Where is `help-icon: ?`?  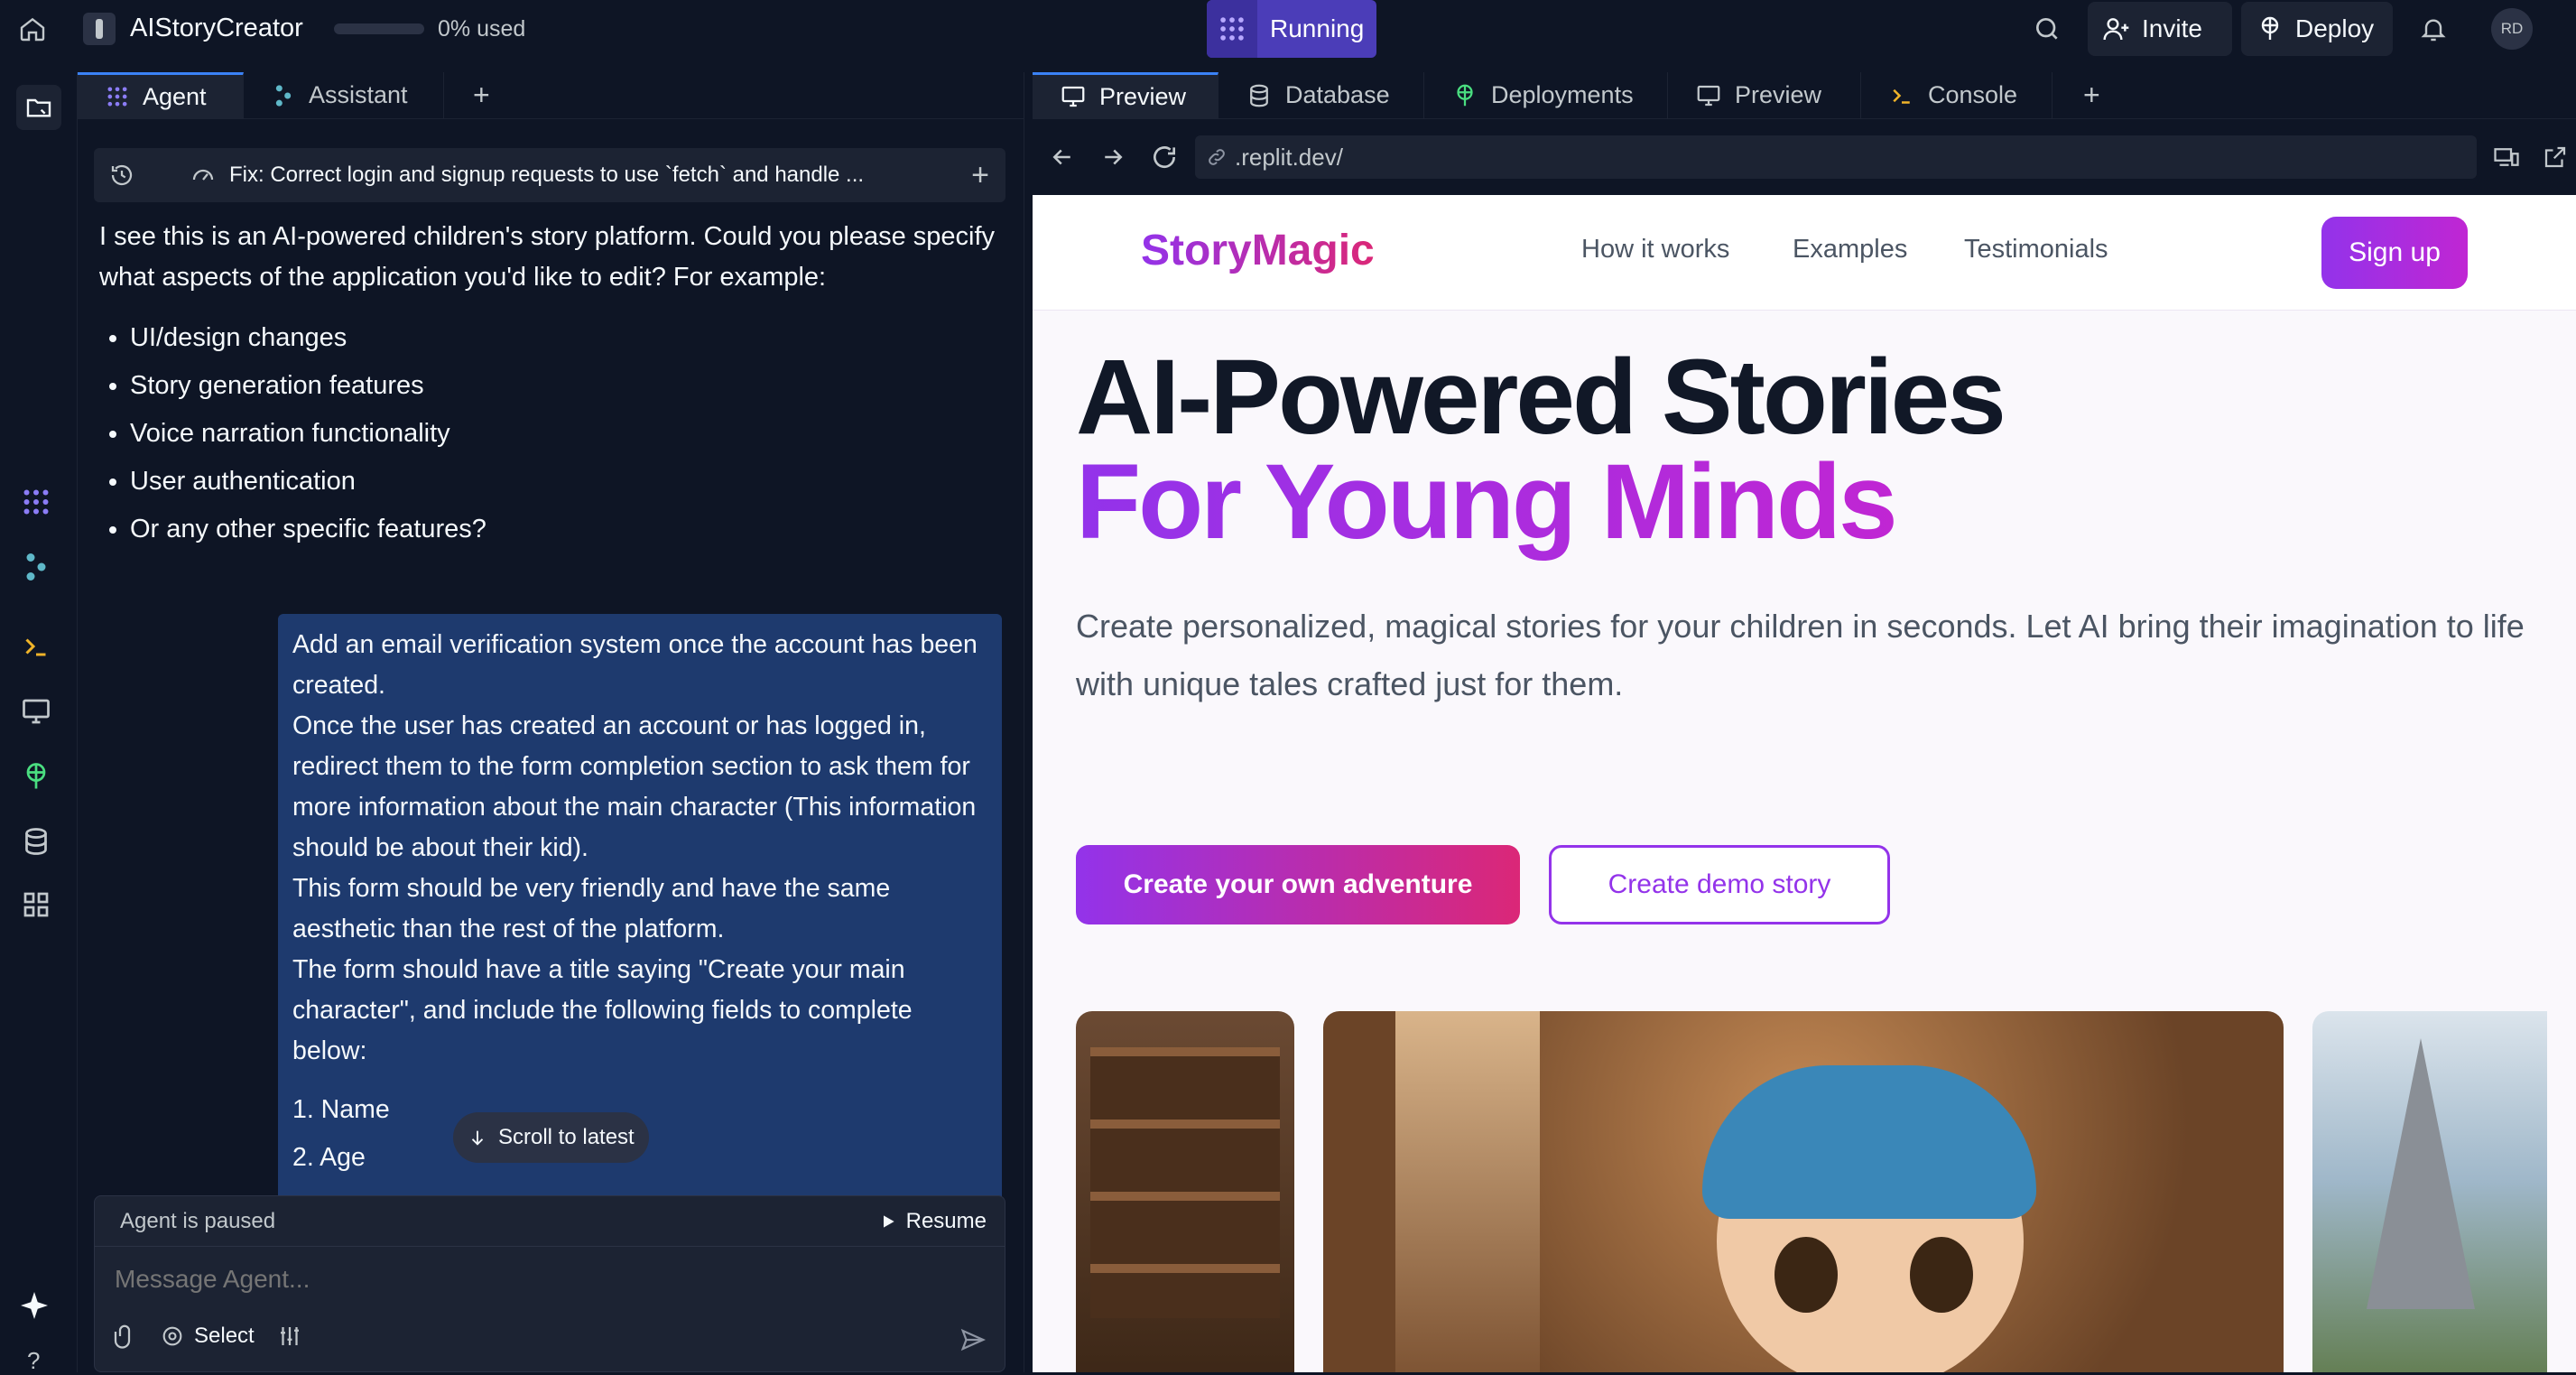
help-icon: ? is located at coordinates (33, 1361).